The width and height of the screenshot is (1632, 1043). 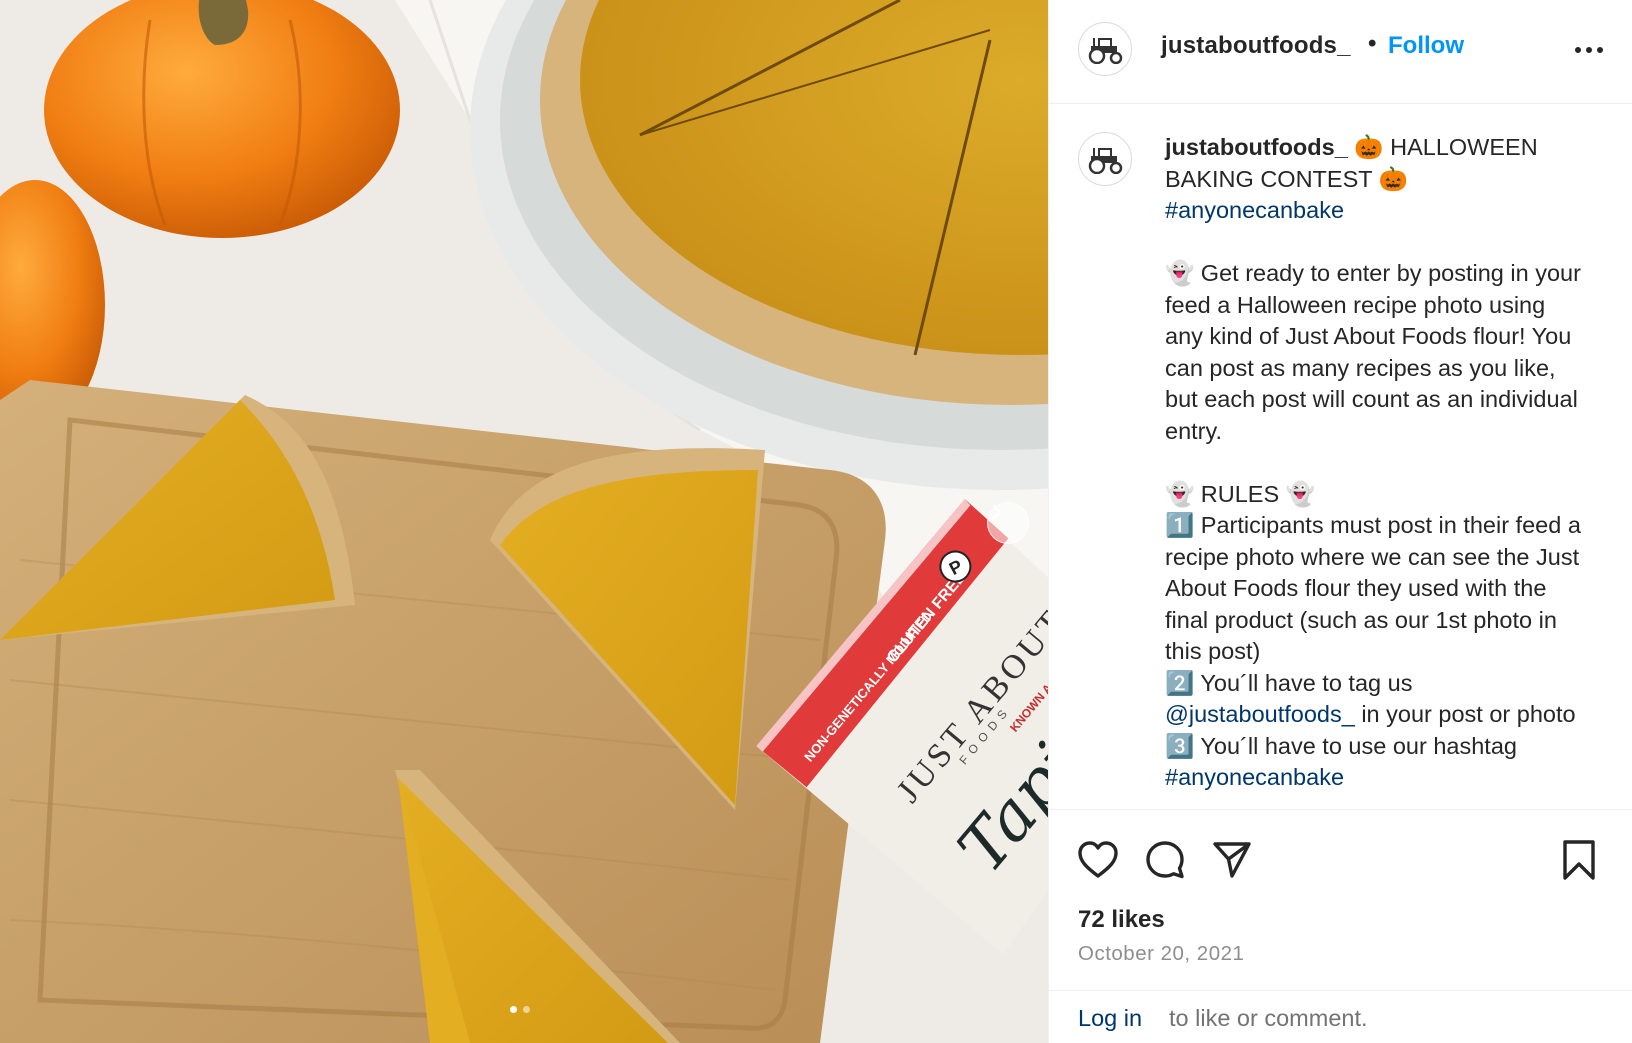 What do you see at coordinates (1110, 1018) in the screenshot?
I see `login-link: Log in` at bounding box center [1110, 1018].